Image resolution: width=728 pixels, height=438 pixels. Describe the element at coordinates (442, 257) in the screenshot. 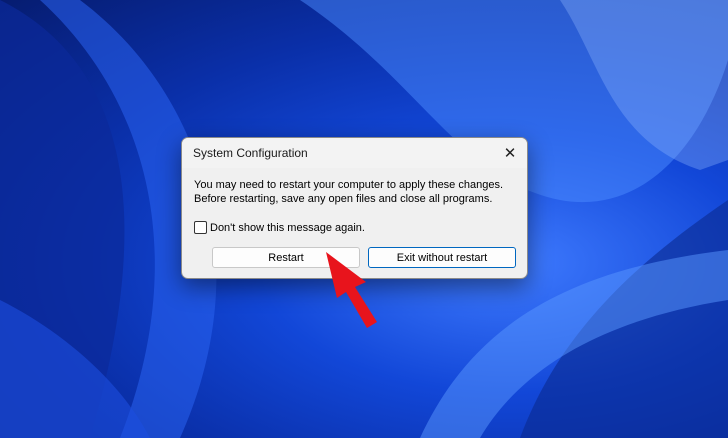

I see `exit-without-restart-button: Exit without restart` at that location.